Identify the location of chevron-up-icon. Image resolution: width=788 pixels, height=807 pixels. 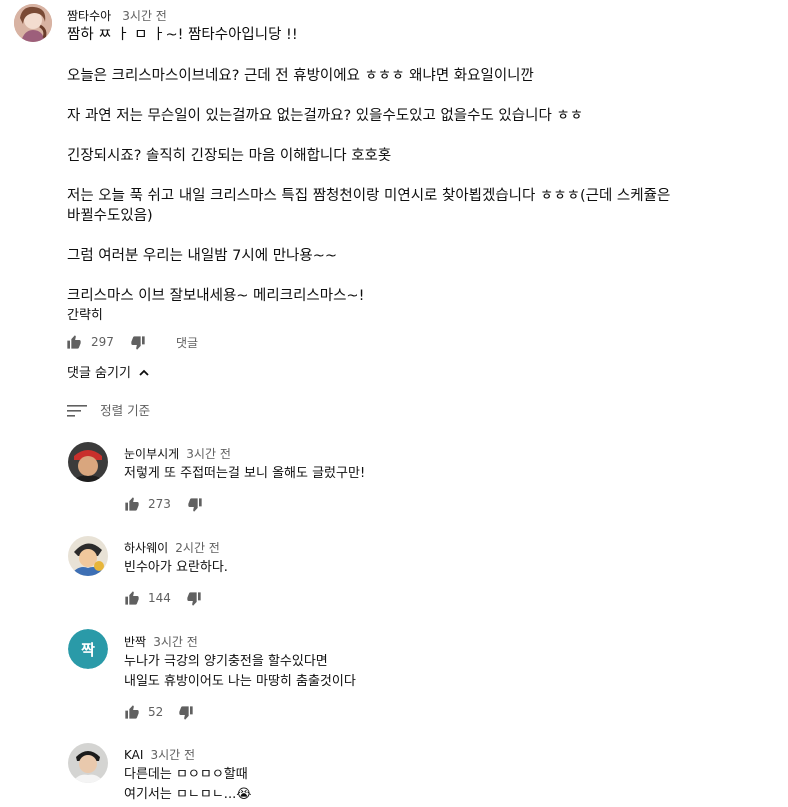
(144, 373).